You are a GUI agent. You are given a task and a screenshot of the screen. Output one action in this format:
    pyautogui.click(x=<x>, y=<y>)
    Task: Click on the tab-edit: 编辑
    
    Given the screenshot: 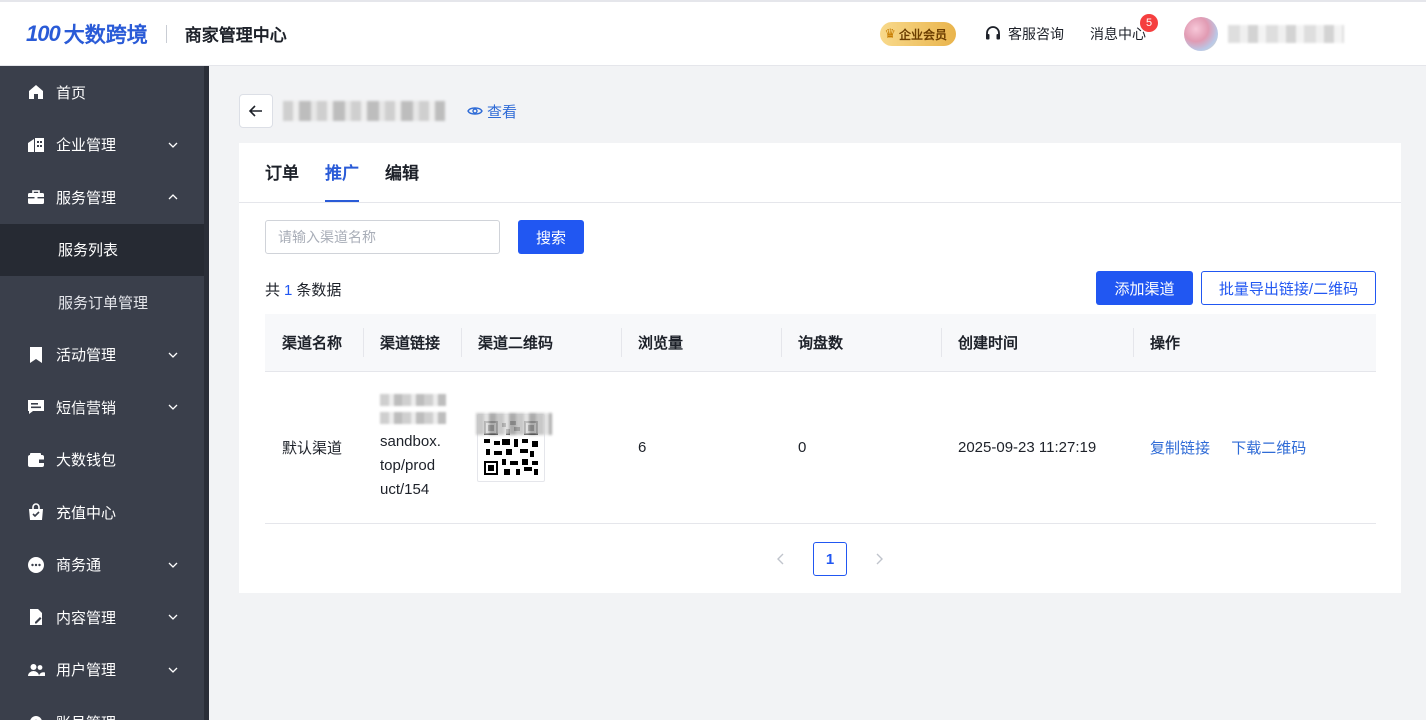 What is the action you would take?
    pyautogui.click(x=402, y=180)
    